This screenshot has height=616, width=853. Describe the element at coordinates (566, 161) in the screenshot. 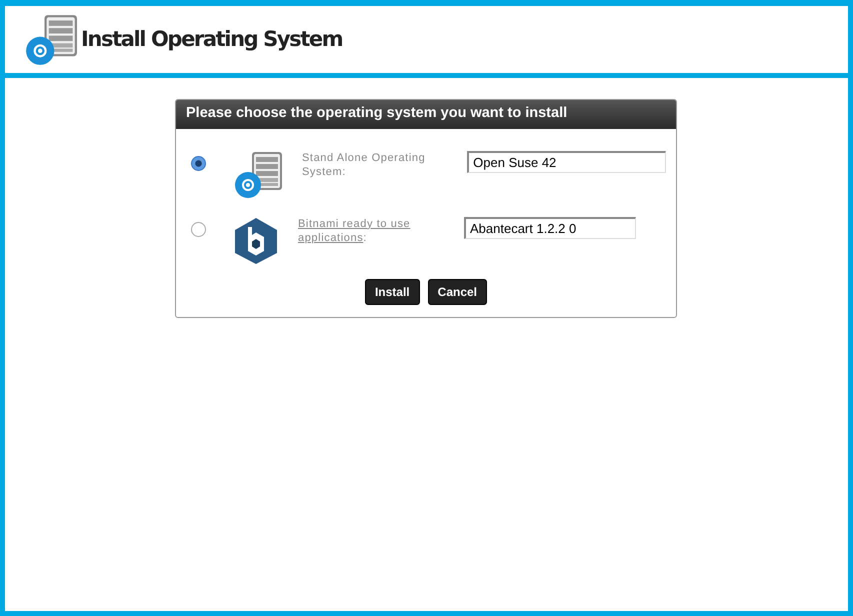

I see `input-field: Open Suse 42` at that location.